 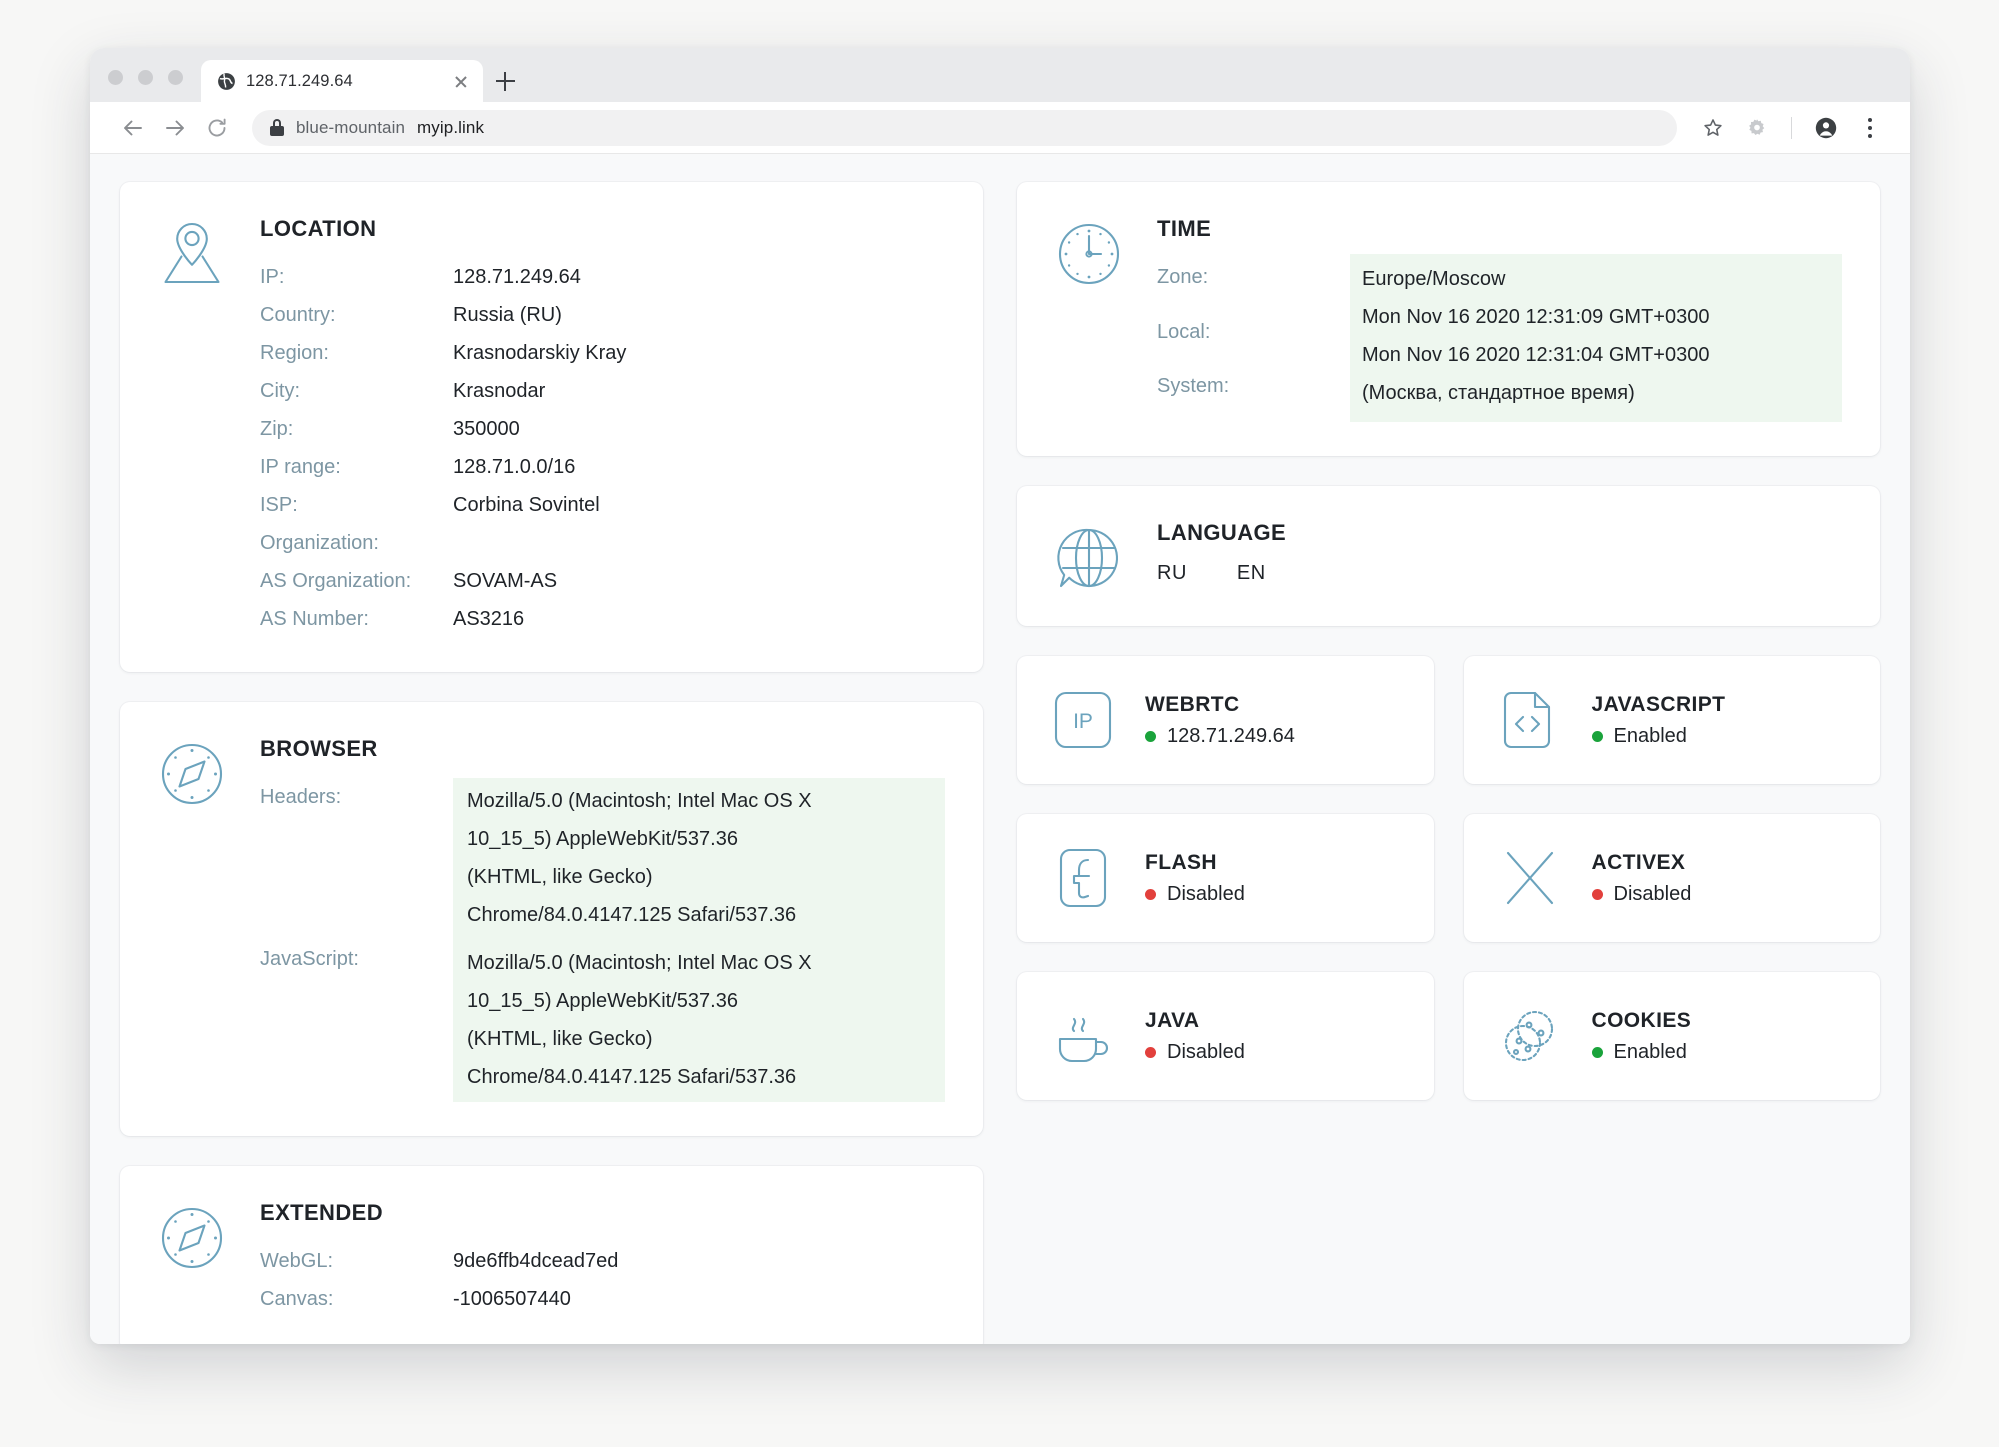 I want to click on bookmark-star-icon, so click(x=1713, y=127).